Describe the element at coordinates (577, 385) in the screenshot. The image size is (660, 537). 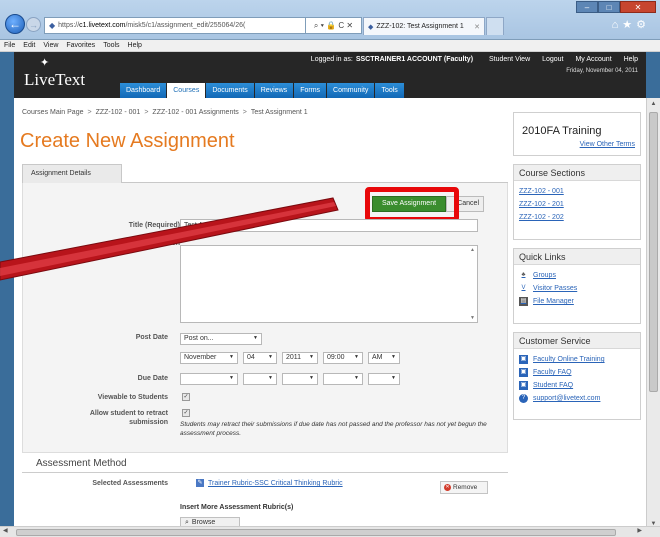
I see `student-faq-link: ▣ Student FAQ` at that location.